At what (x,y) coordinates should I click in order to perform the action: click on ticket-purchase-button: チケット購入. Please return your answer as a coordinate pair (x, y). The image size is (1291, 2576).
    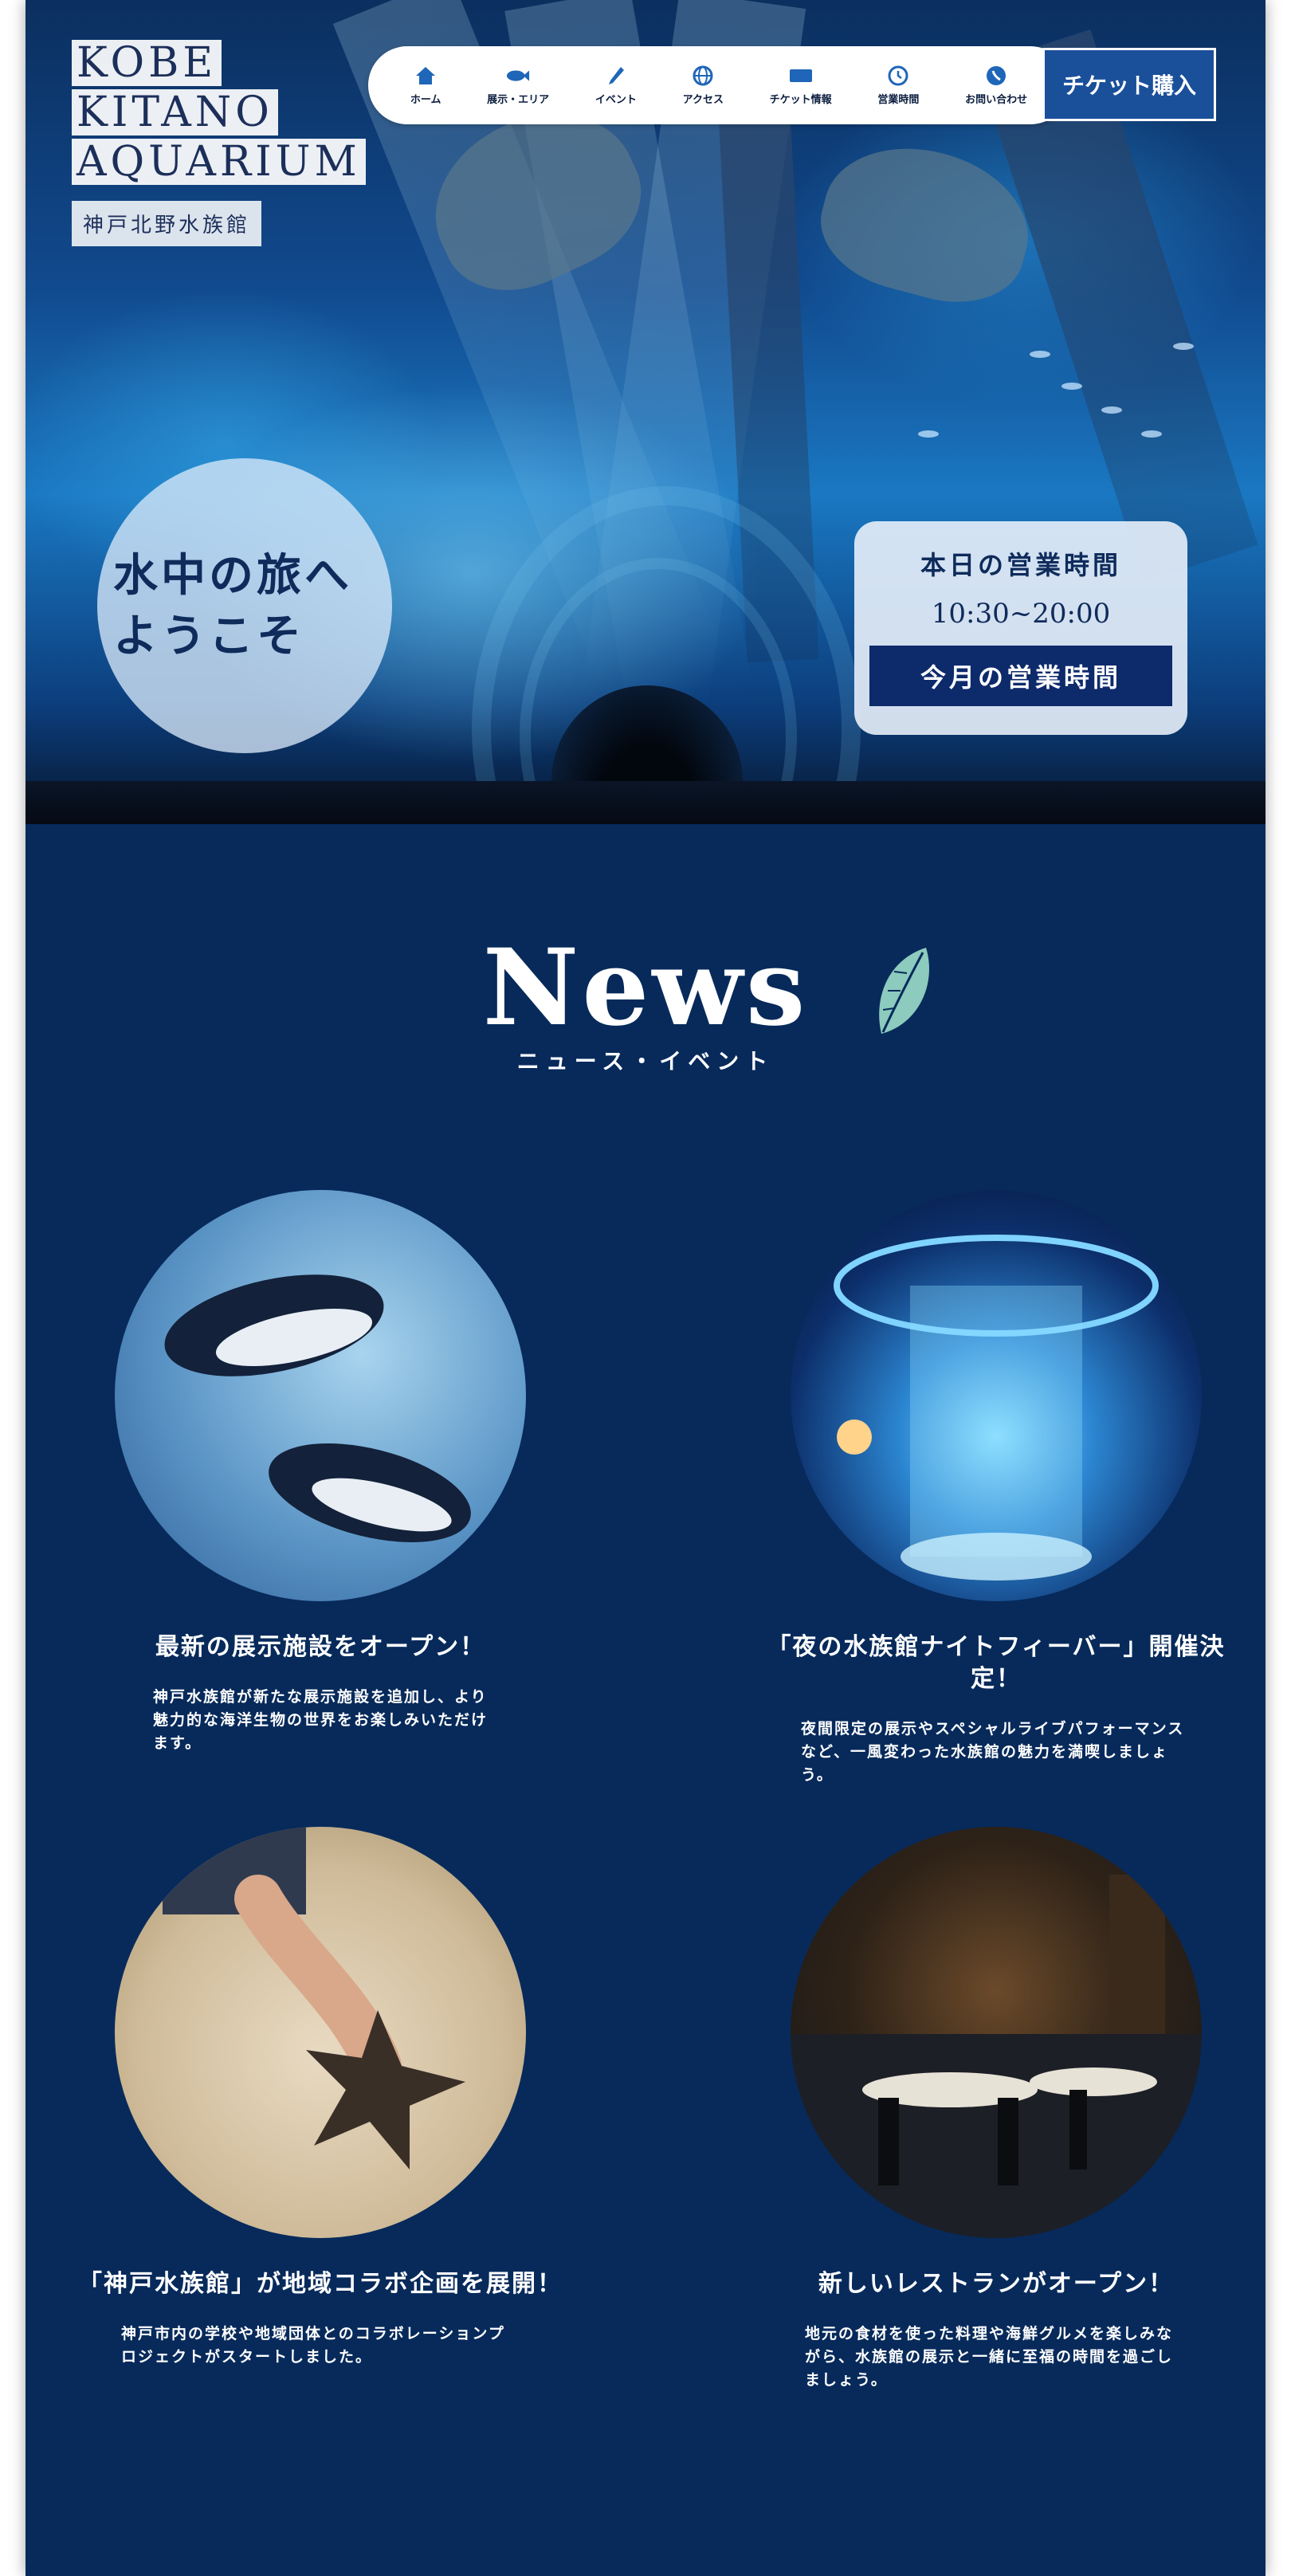
    Looking at the image, I should click on (1129, 84).